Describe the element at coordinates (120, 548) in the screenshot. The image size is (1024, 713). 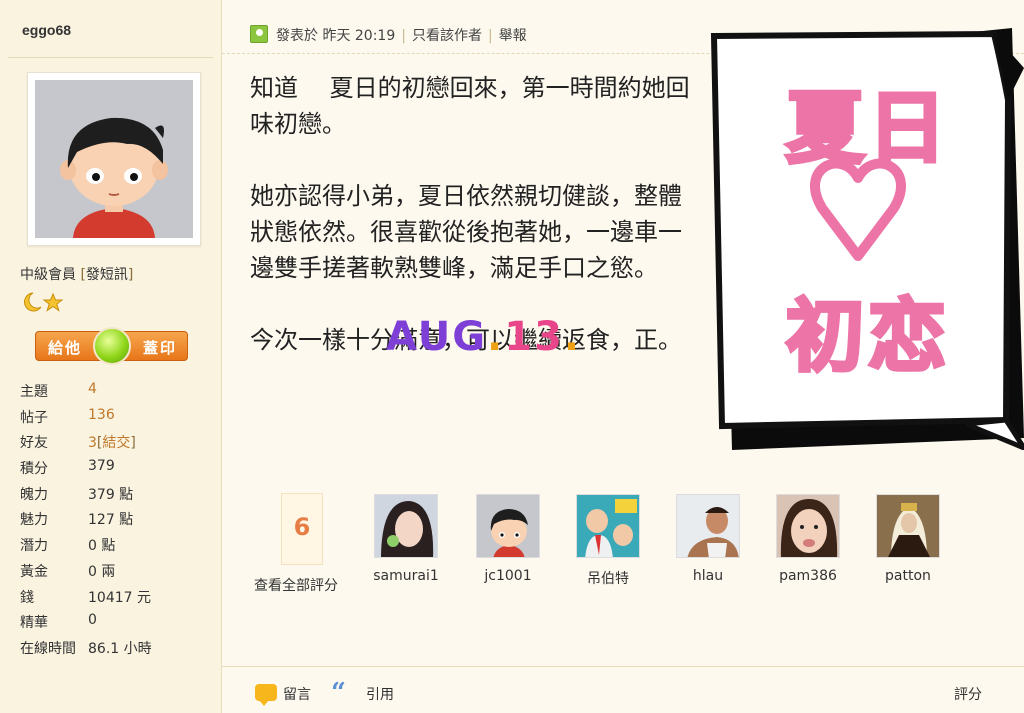
I see `stat-potential: 潛力 0 點` at that location.